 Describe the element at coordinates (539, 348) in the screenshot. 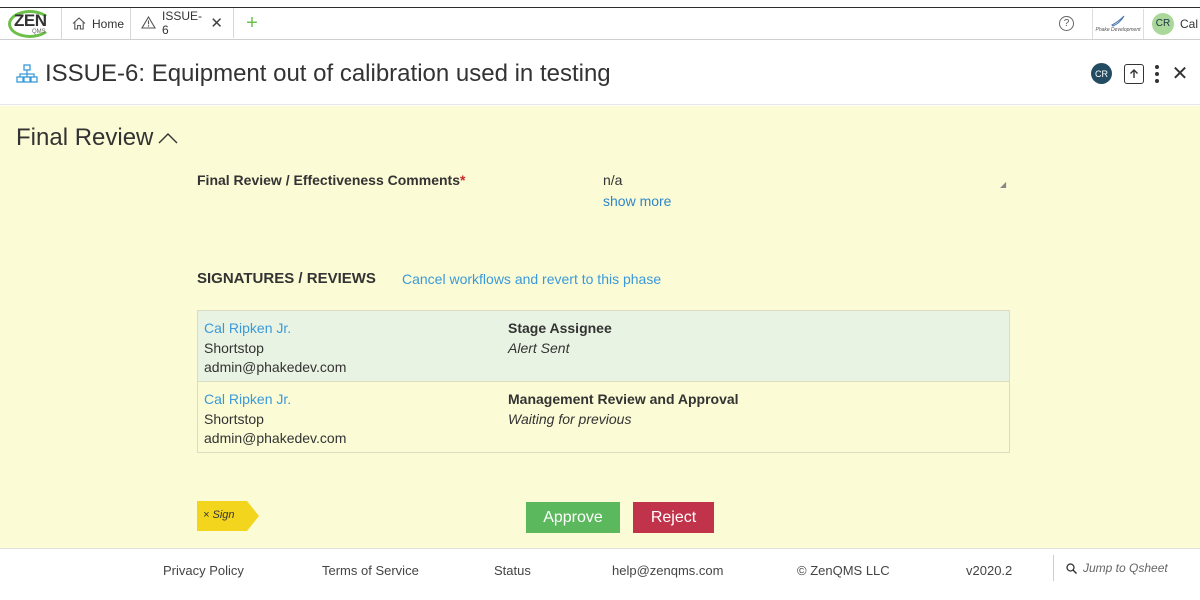

I see `signature-status: Alert Sent` at that location.